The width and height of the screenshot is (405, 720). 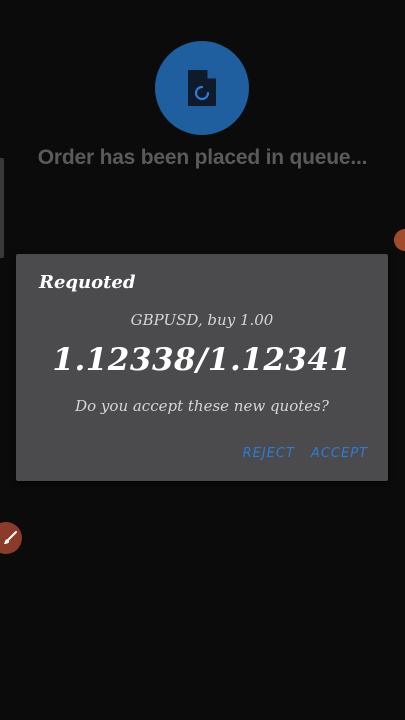 I want to click on reject-button: REJECT, so click(x=269, y=453).